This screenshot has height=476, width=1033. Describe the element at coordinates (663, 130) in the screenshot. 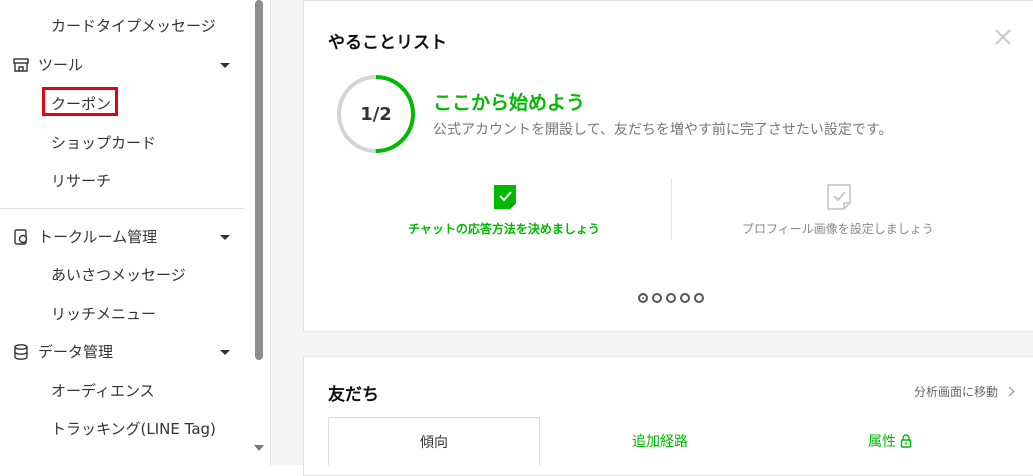

I see `start-description: 公式アカウントを開設して、友だちを増やす前に完了させたい設定です。` at that location.